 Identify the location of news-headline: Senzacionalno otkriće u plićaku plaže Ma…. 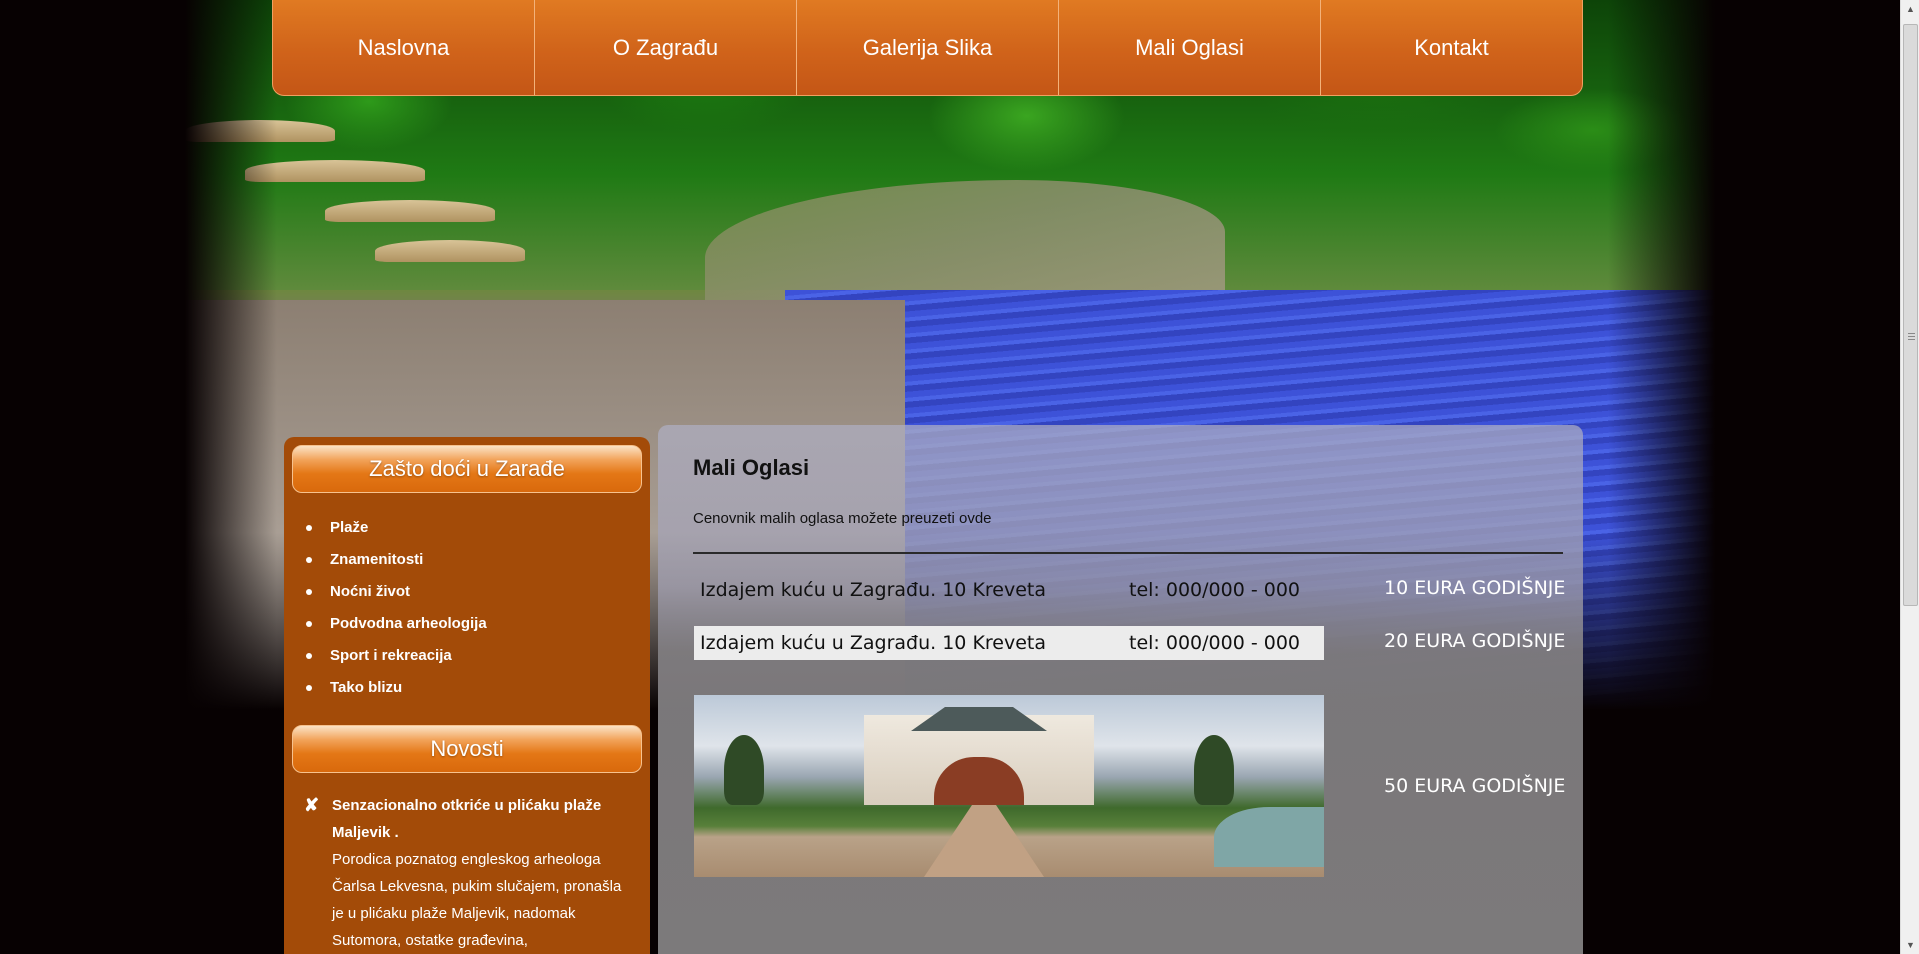
(469, 819).